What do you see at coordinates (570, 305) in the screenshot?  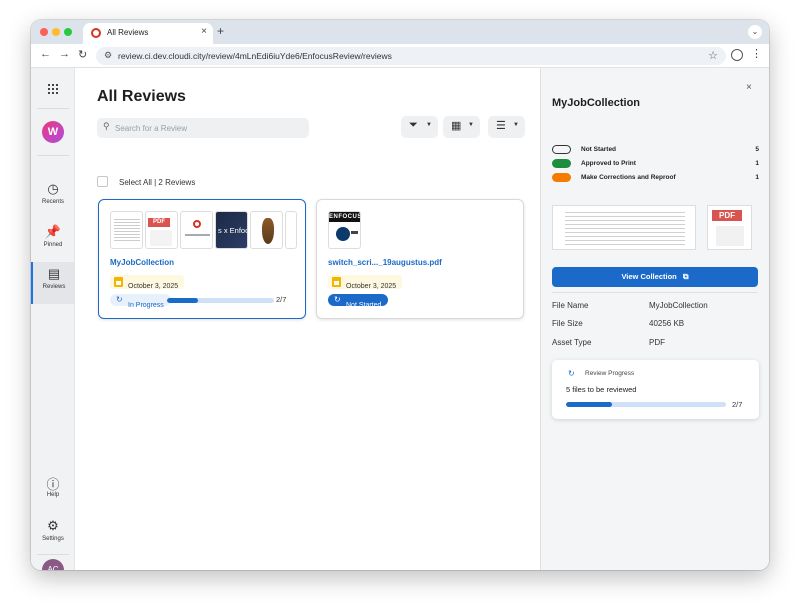 I see `meta-key: File Name` at bounding box center [570, 305].